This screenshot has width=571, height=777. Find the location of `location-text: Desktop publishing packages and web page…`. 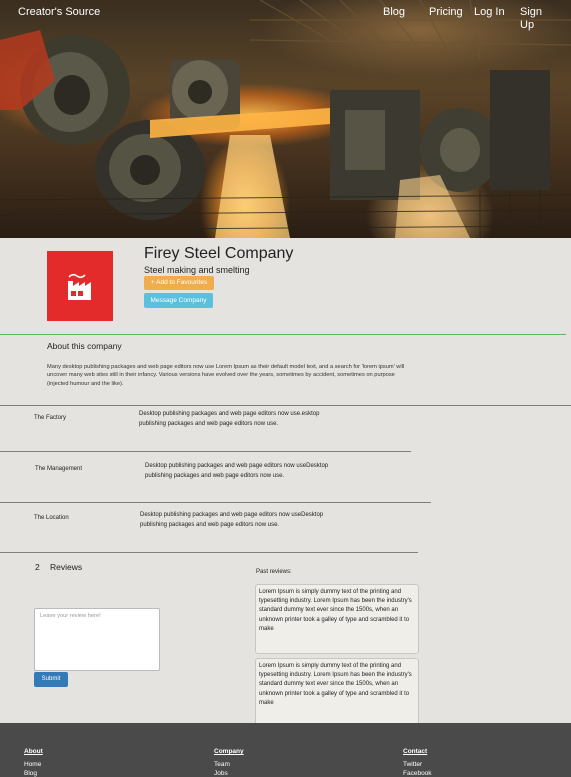

location-text: Desktop publishing packages and web page… is located at coordinates (232, 520).